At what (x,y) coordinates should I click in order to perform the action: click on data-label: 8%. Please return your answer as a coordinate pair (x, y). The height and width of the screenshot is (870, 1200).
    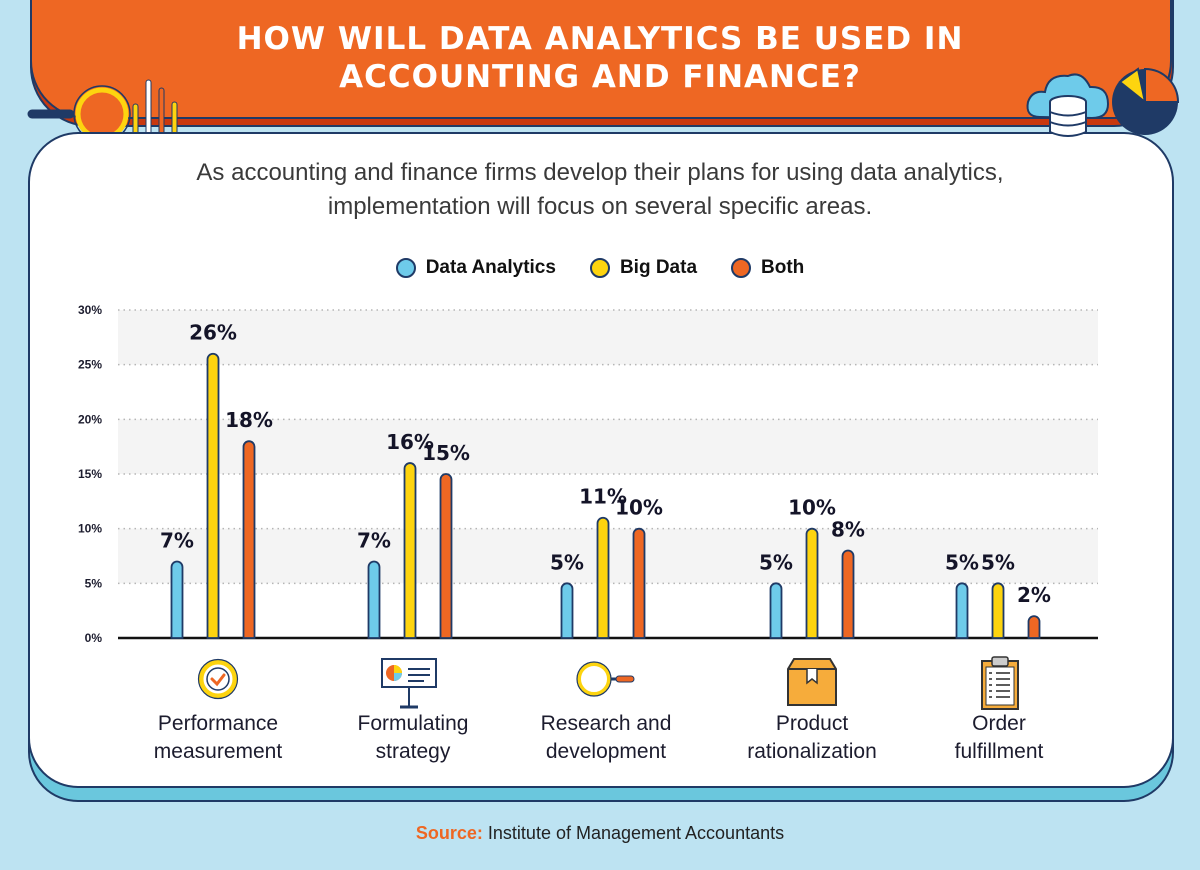
    Looking at the image, I should click on (848, 530).